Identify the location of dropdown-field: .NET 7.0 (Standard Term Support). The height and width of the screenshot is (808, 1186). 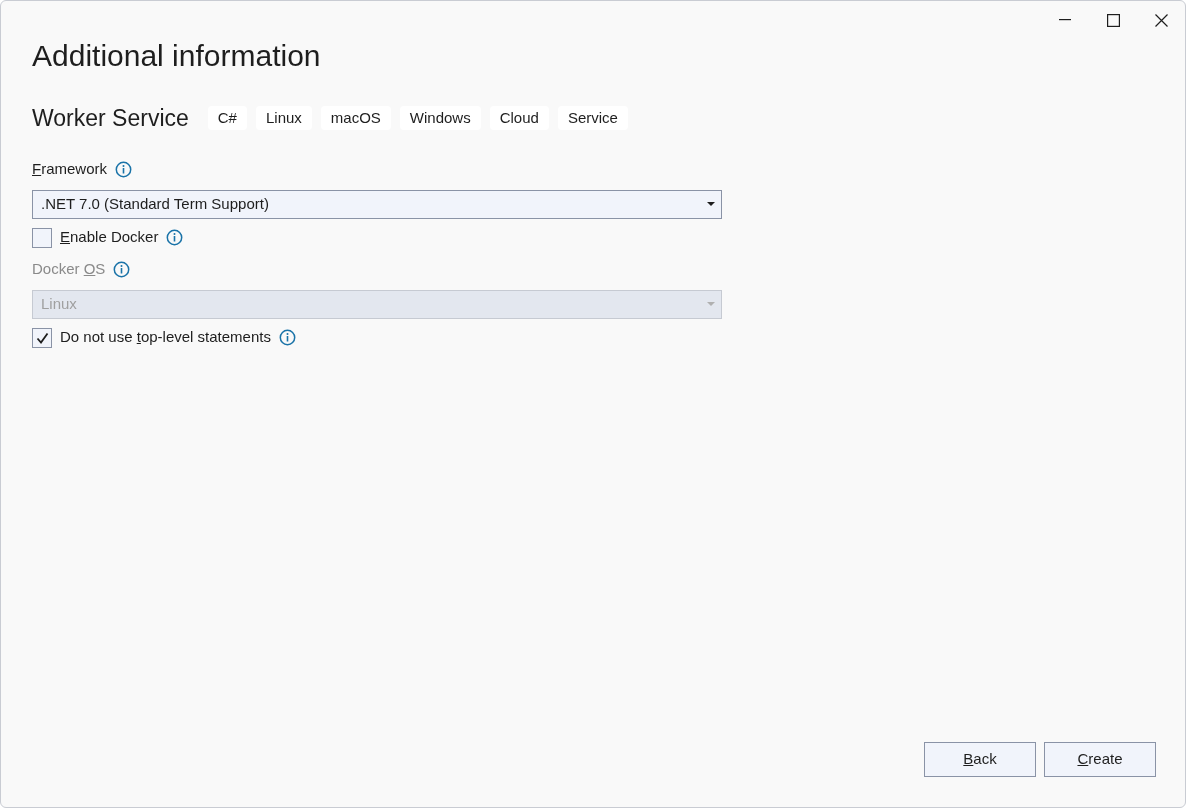
(377, 204).